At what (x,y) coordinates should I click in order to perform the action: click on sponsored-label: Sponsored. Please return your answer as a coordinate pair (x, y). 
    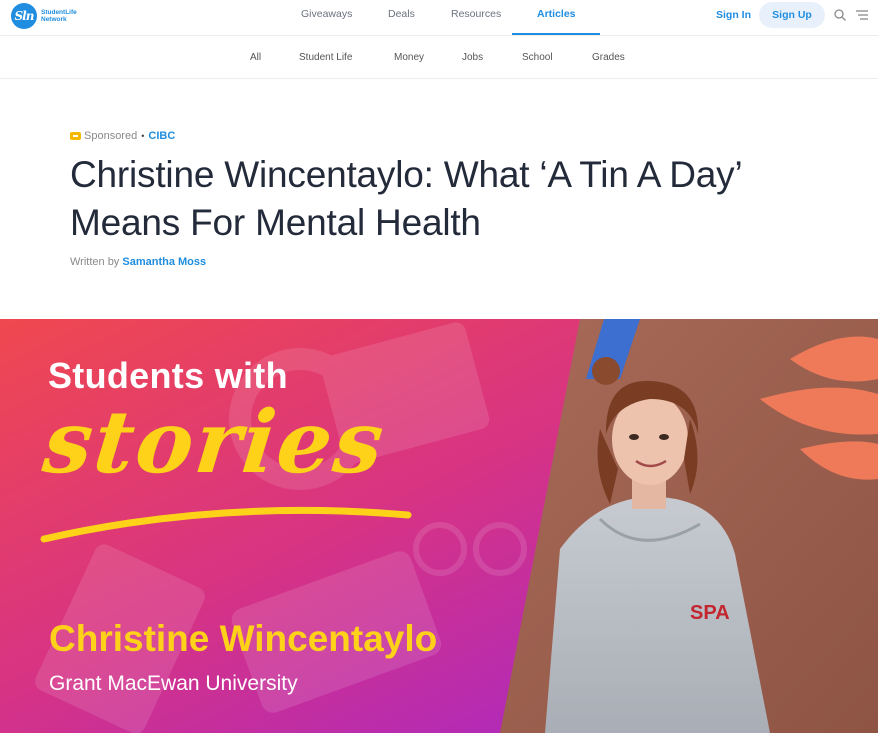
    Looking at the image, I should click on (111, 136).